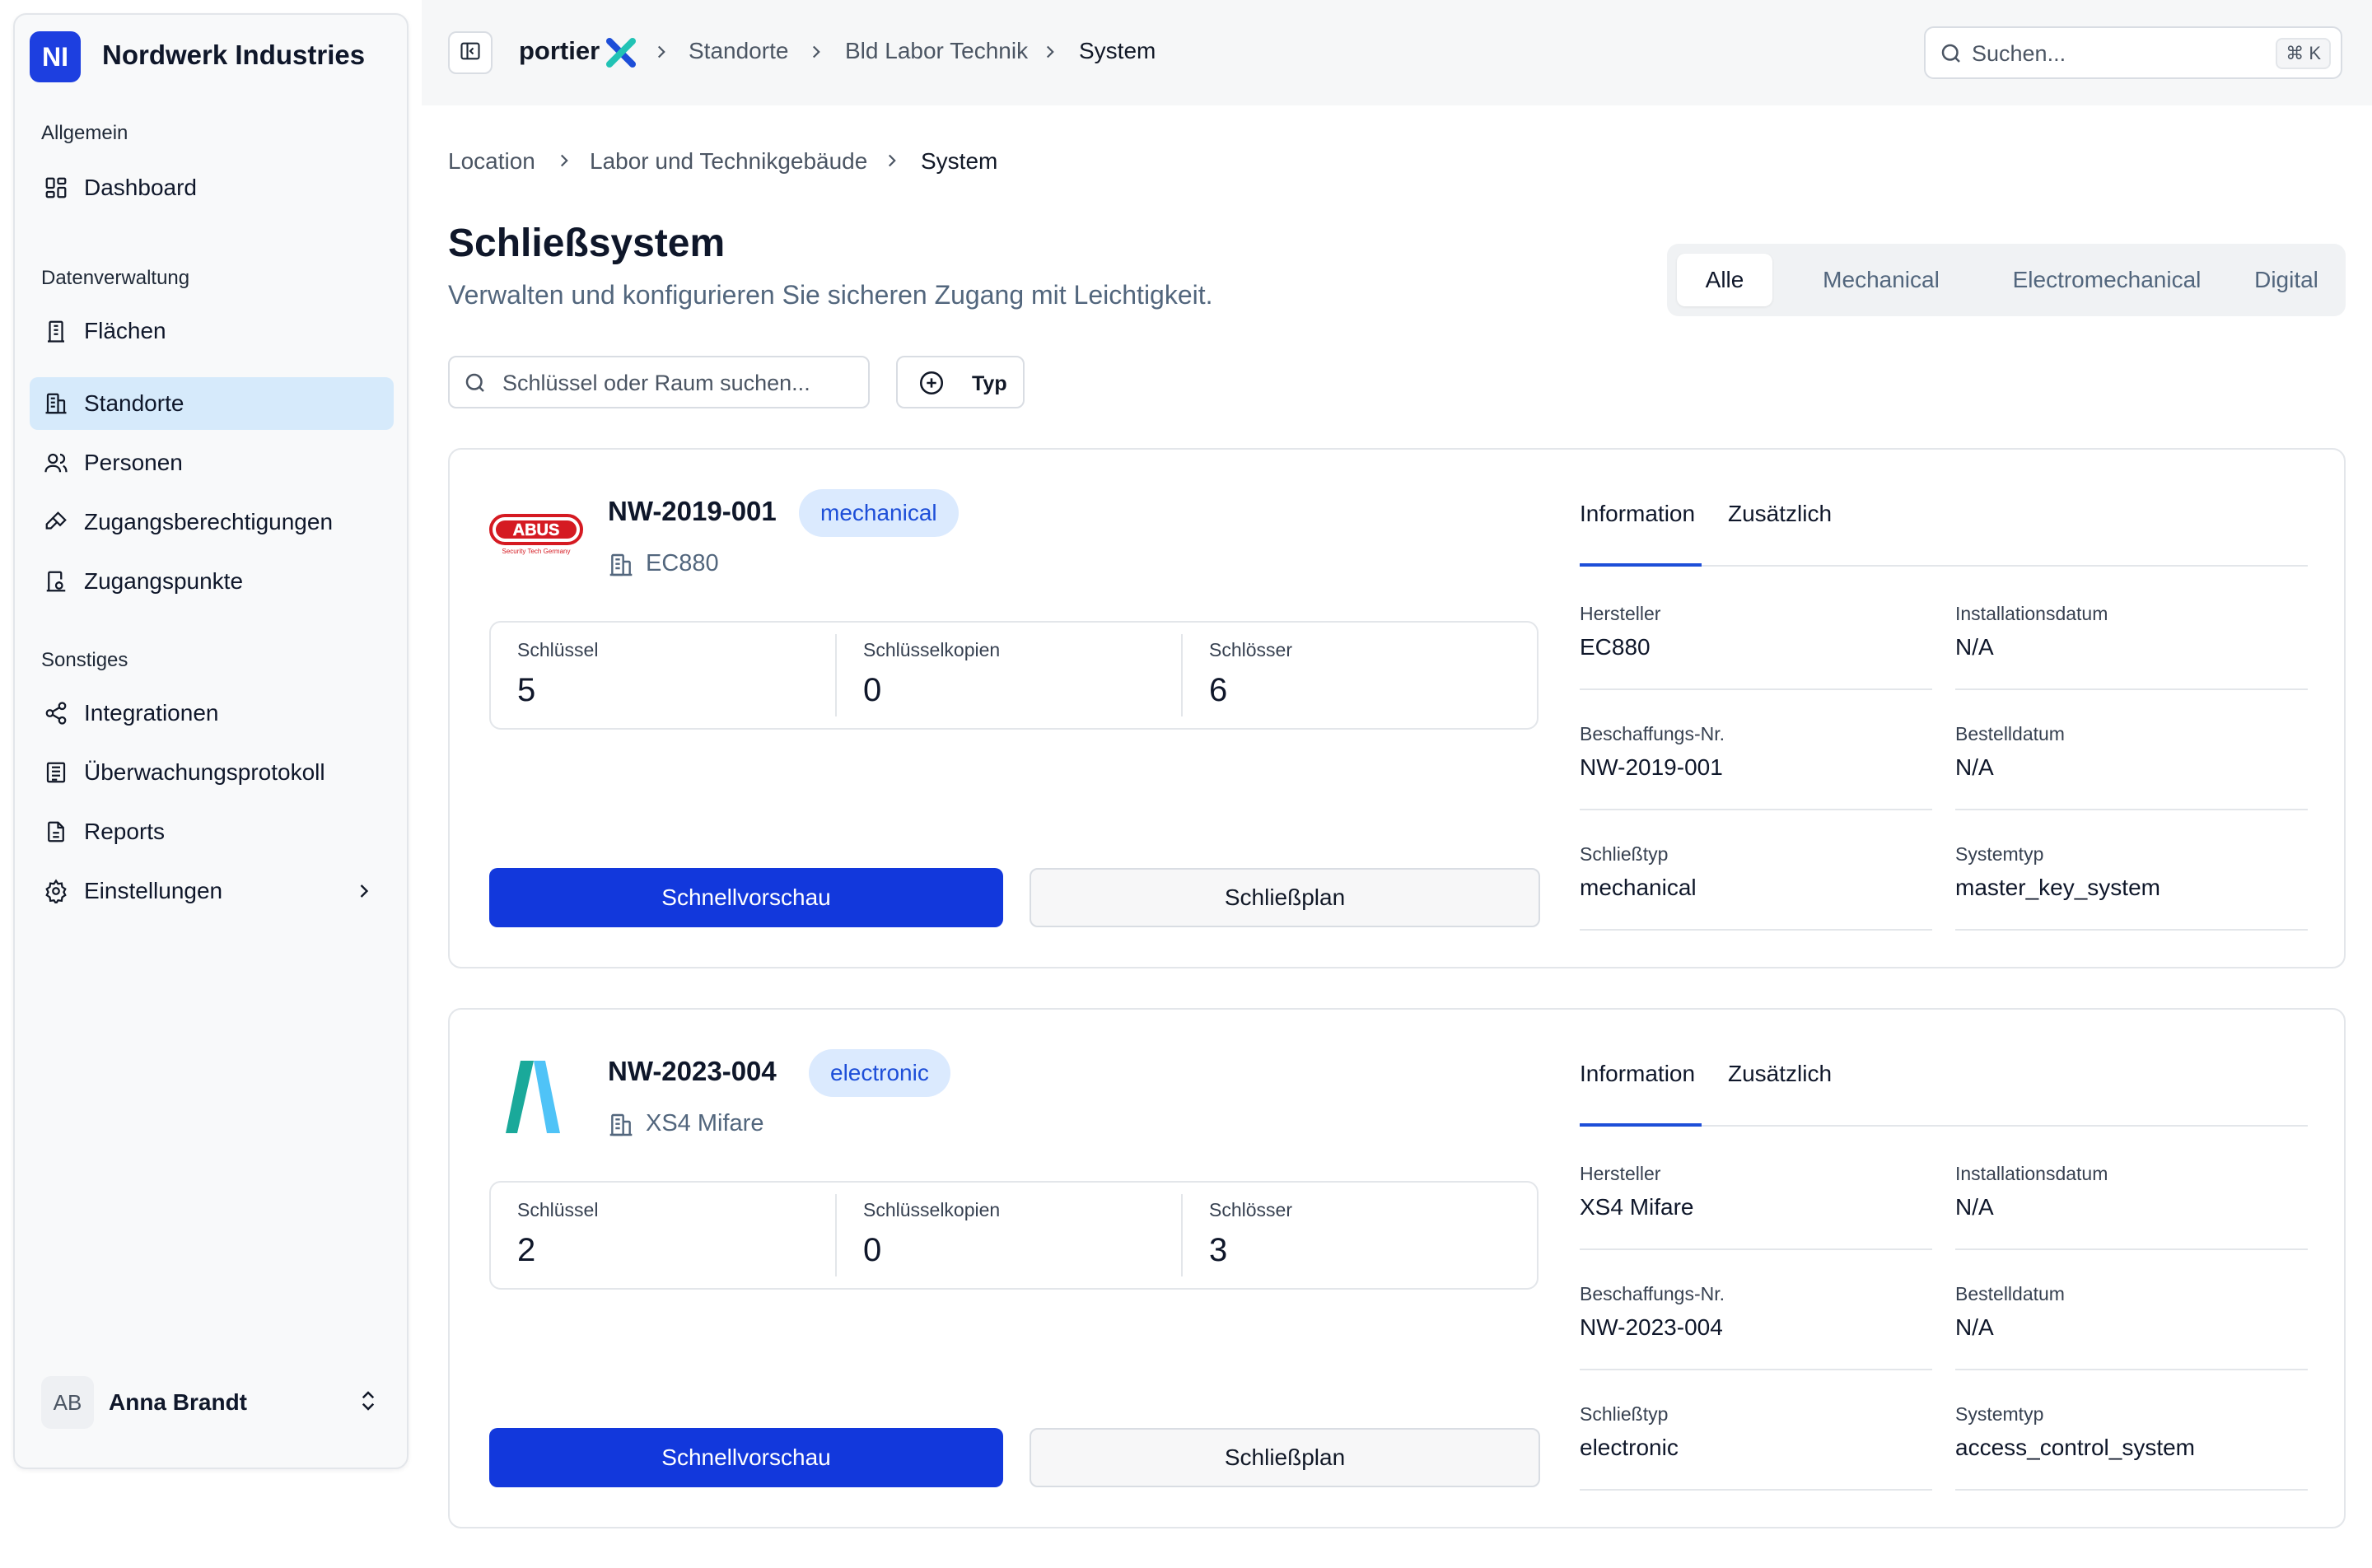  I want to click on system-type-badge: electronic, so click(879, 1073).